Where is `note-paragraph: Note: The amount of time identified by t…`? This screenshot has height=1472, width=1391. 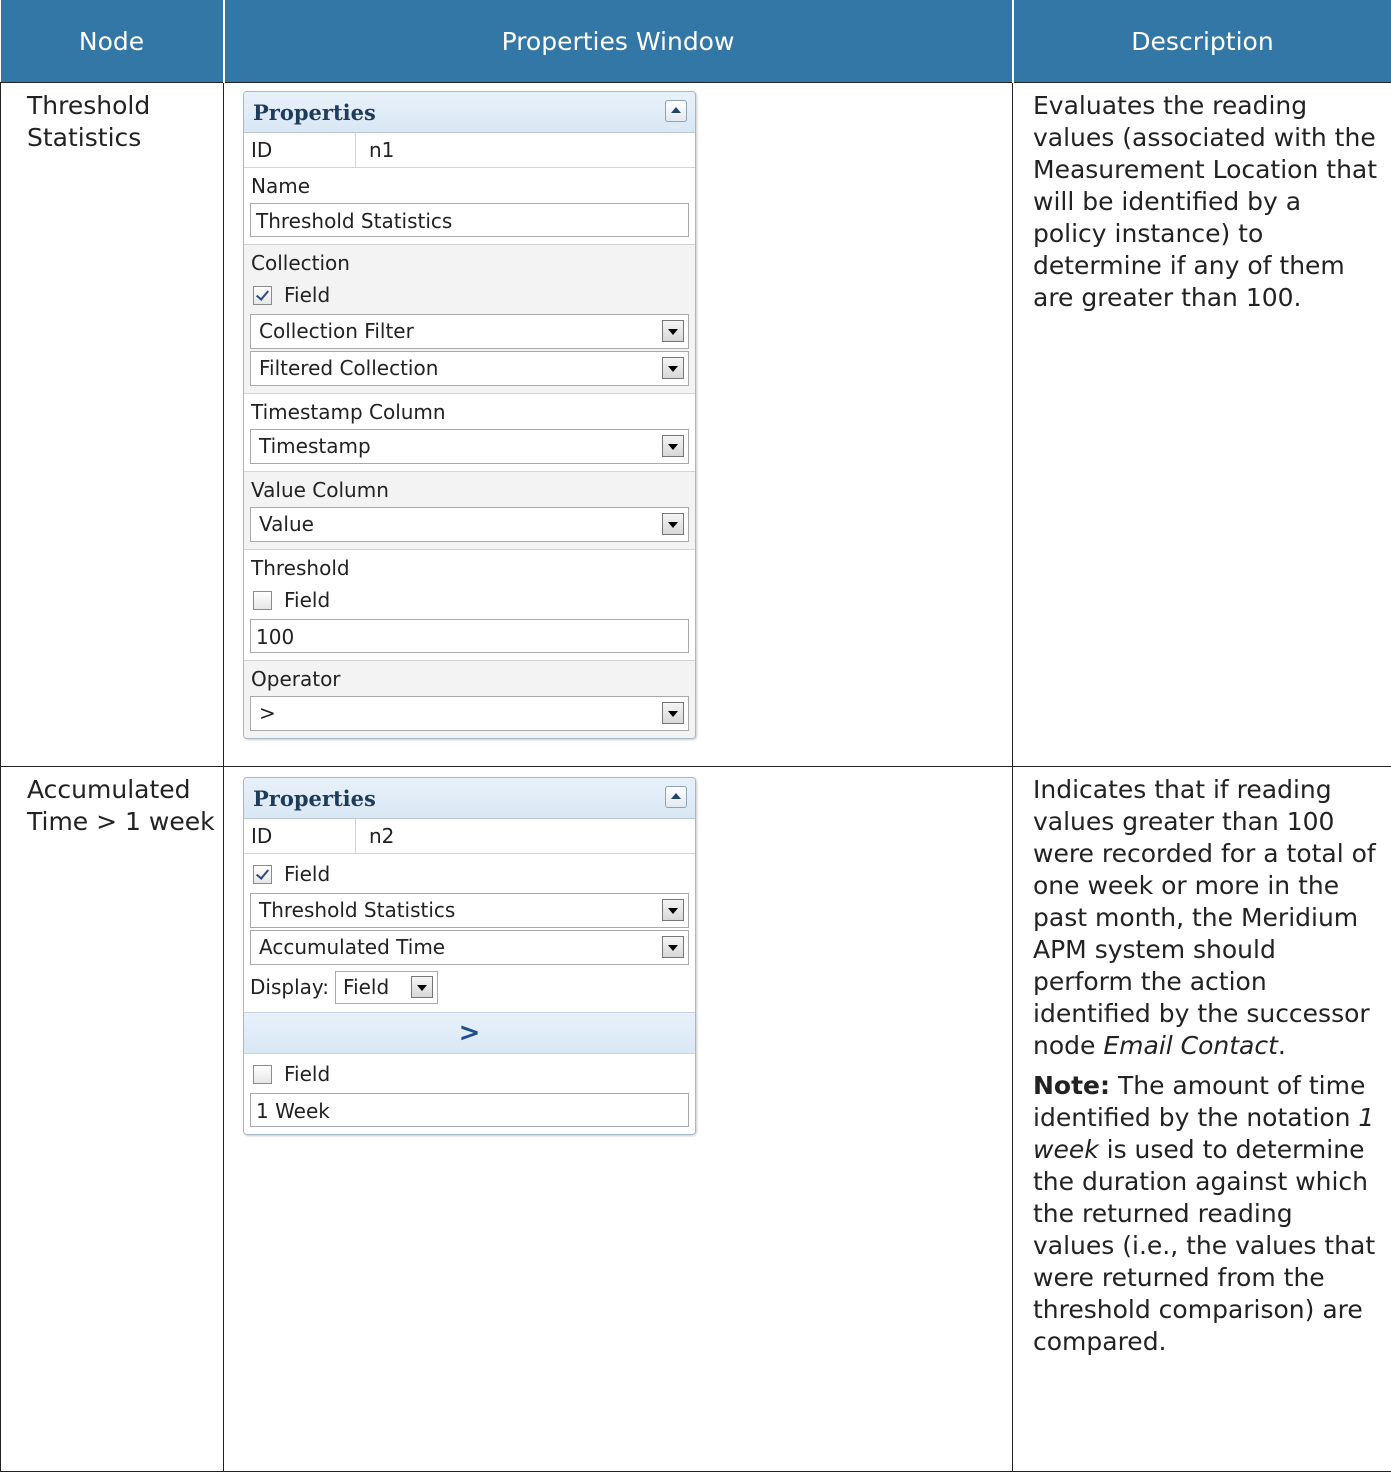
note-paragraph: Note: The amount of time identified by t… is located at coordinates (1207, 1214).